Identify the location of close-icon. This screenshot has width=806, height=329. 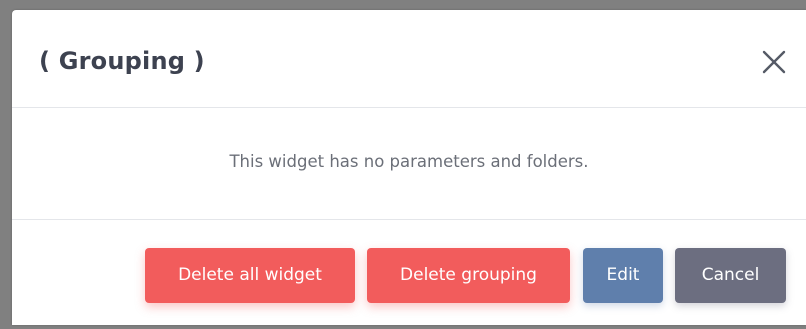
(774, 62).